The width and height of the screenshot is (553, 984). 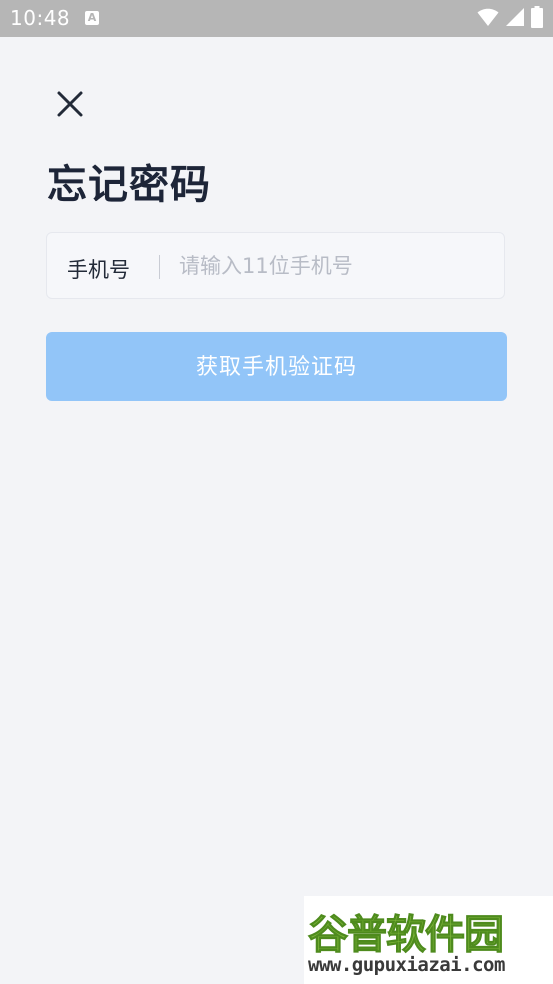 I want to click on battery-icon, so click(x=537, y=19).